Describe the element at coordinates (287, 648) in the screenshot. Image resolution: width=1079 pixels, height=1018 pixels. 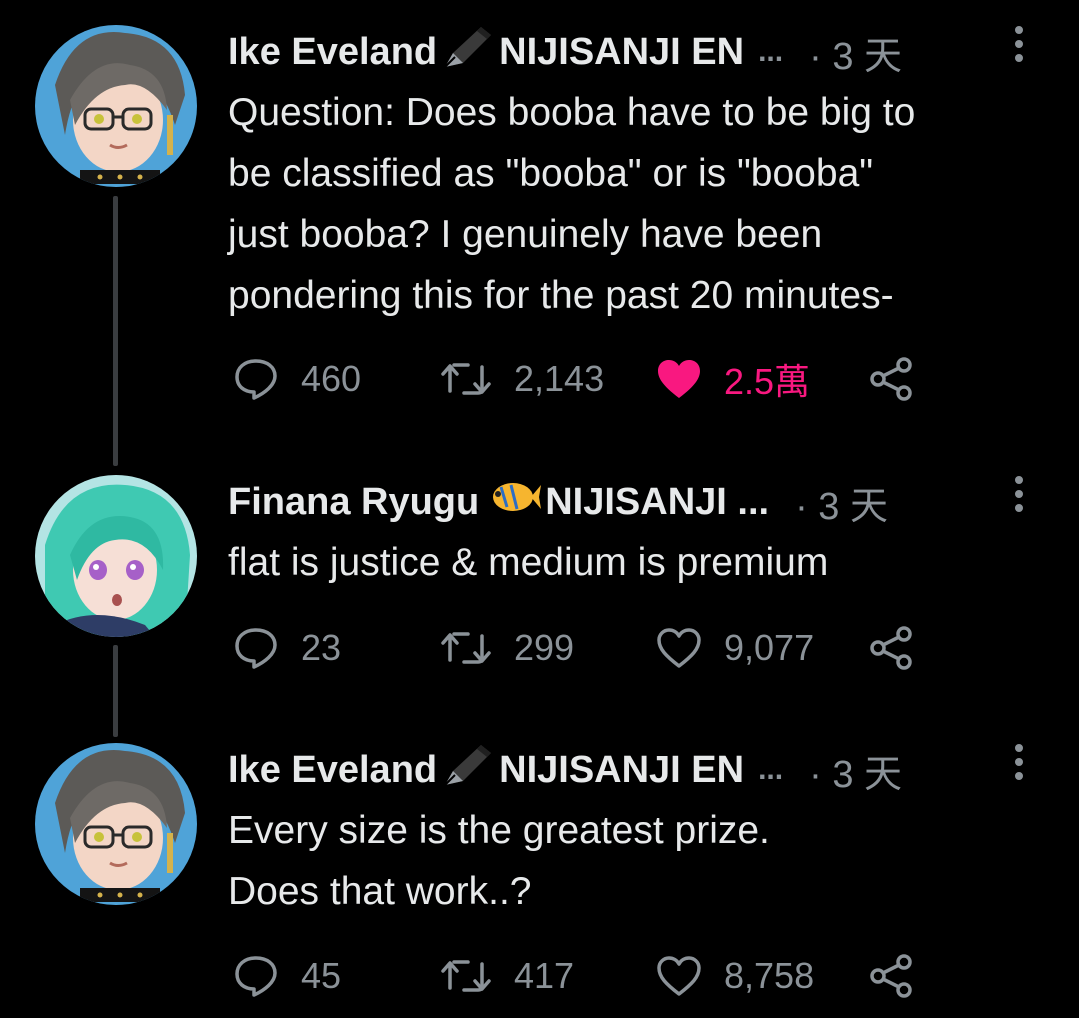
I see `reply-button: 23` at that location.